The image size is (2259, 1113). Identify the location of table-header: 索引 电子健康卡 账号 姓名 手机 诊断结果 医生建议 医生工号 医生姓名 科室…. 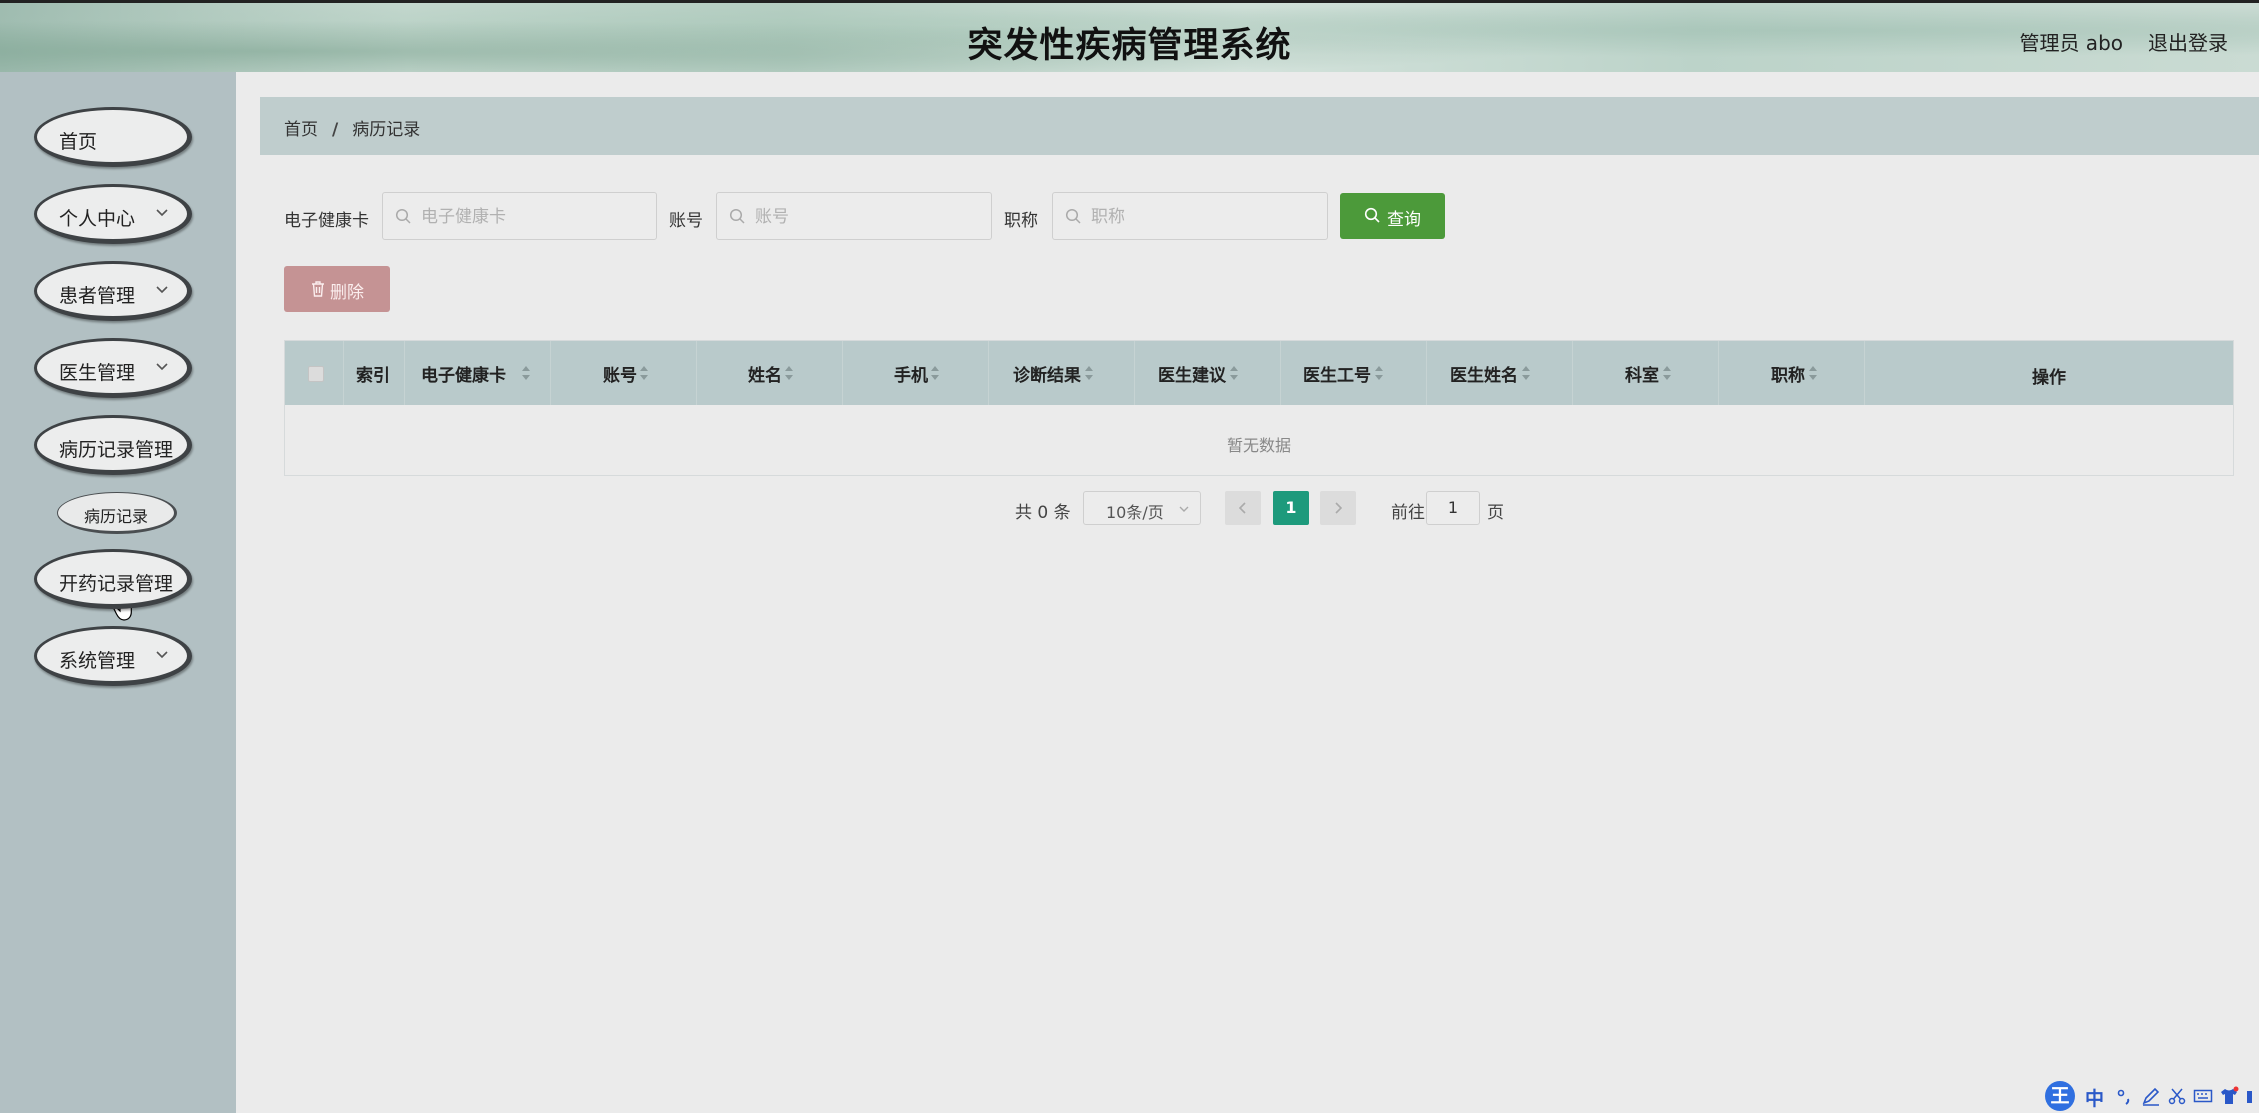
(1259, 373).